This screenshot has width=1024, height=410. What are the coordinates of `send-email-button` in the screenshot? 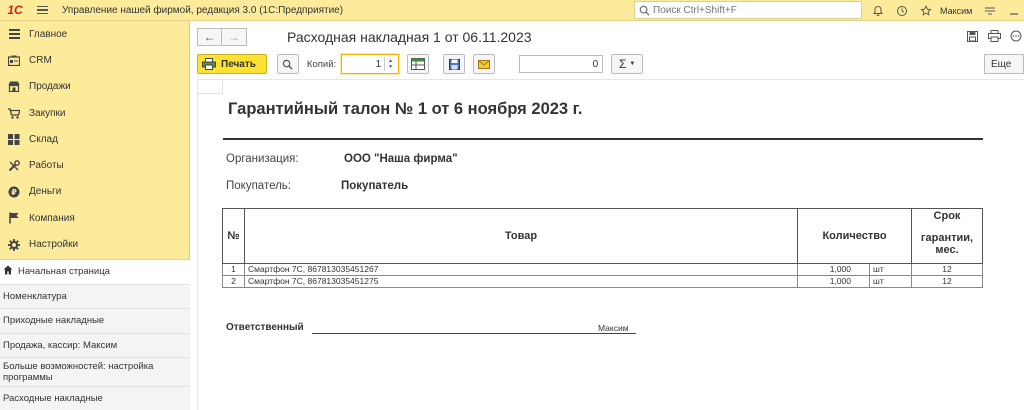 It's located at (484, 64).